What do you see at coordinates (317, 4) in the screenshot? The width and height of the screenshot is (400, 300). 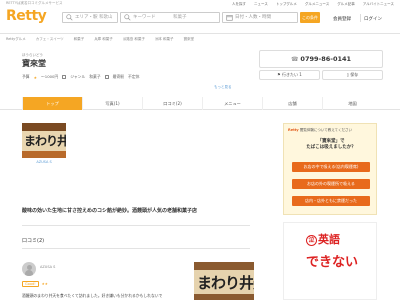 I see `top-link: グルメニュース` at bounding box center [317, 4].